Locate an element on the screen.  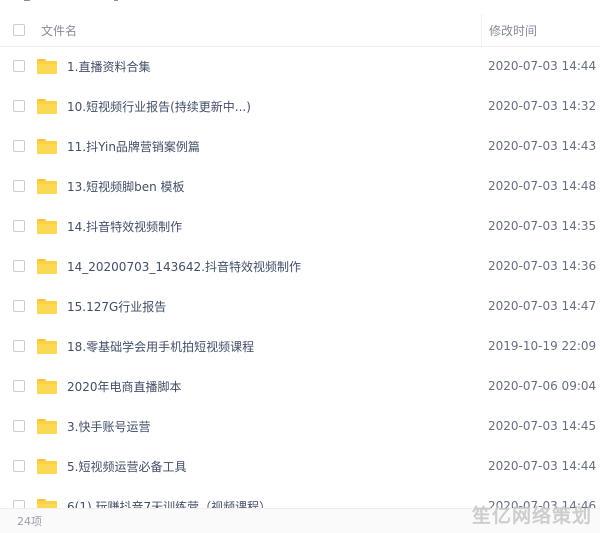
file-row: 3.快手账号运营 2020-07-03 14:45 is located at coordinates (300, 426).